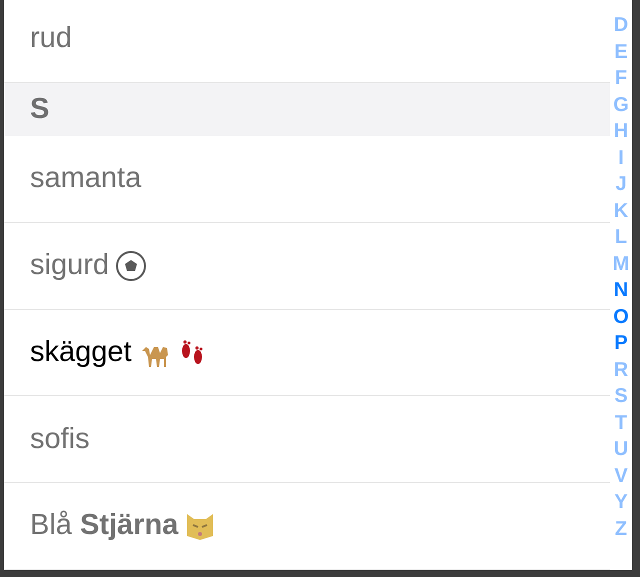  I want to click on index-letter: U, so click(621, 449).